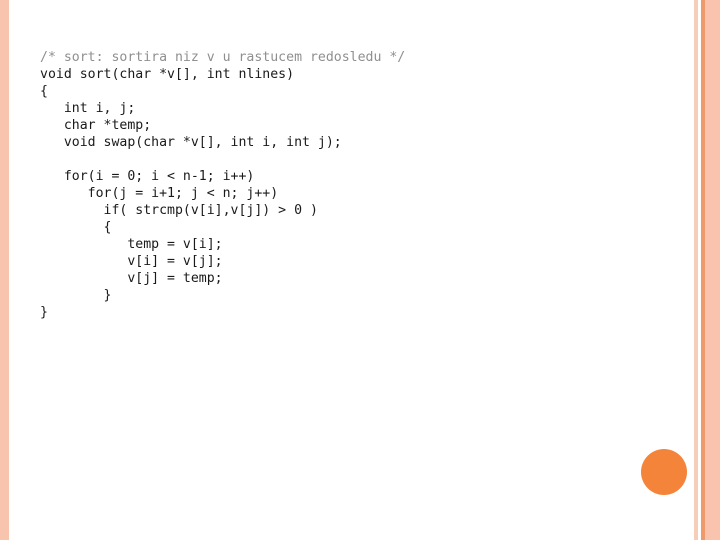 Image resolution: width=720 pixels, height=540 pixels. I want to click on decorative-orange-dot, so click(664, 472).